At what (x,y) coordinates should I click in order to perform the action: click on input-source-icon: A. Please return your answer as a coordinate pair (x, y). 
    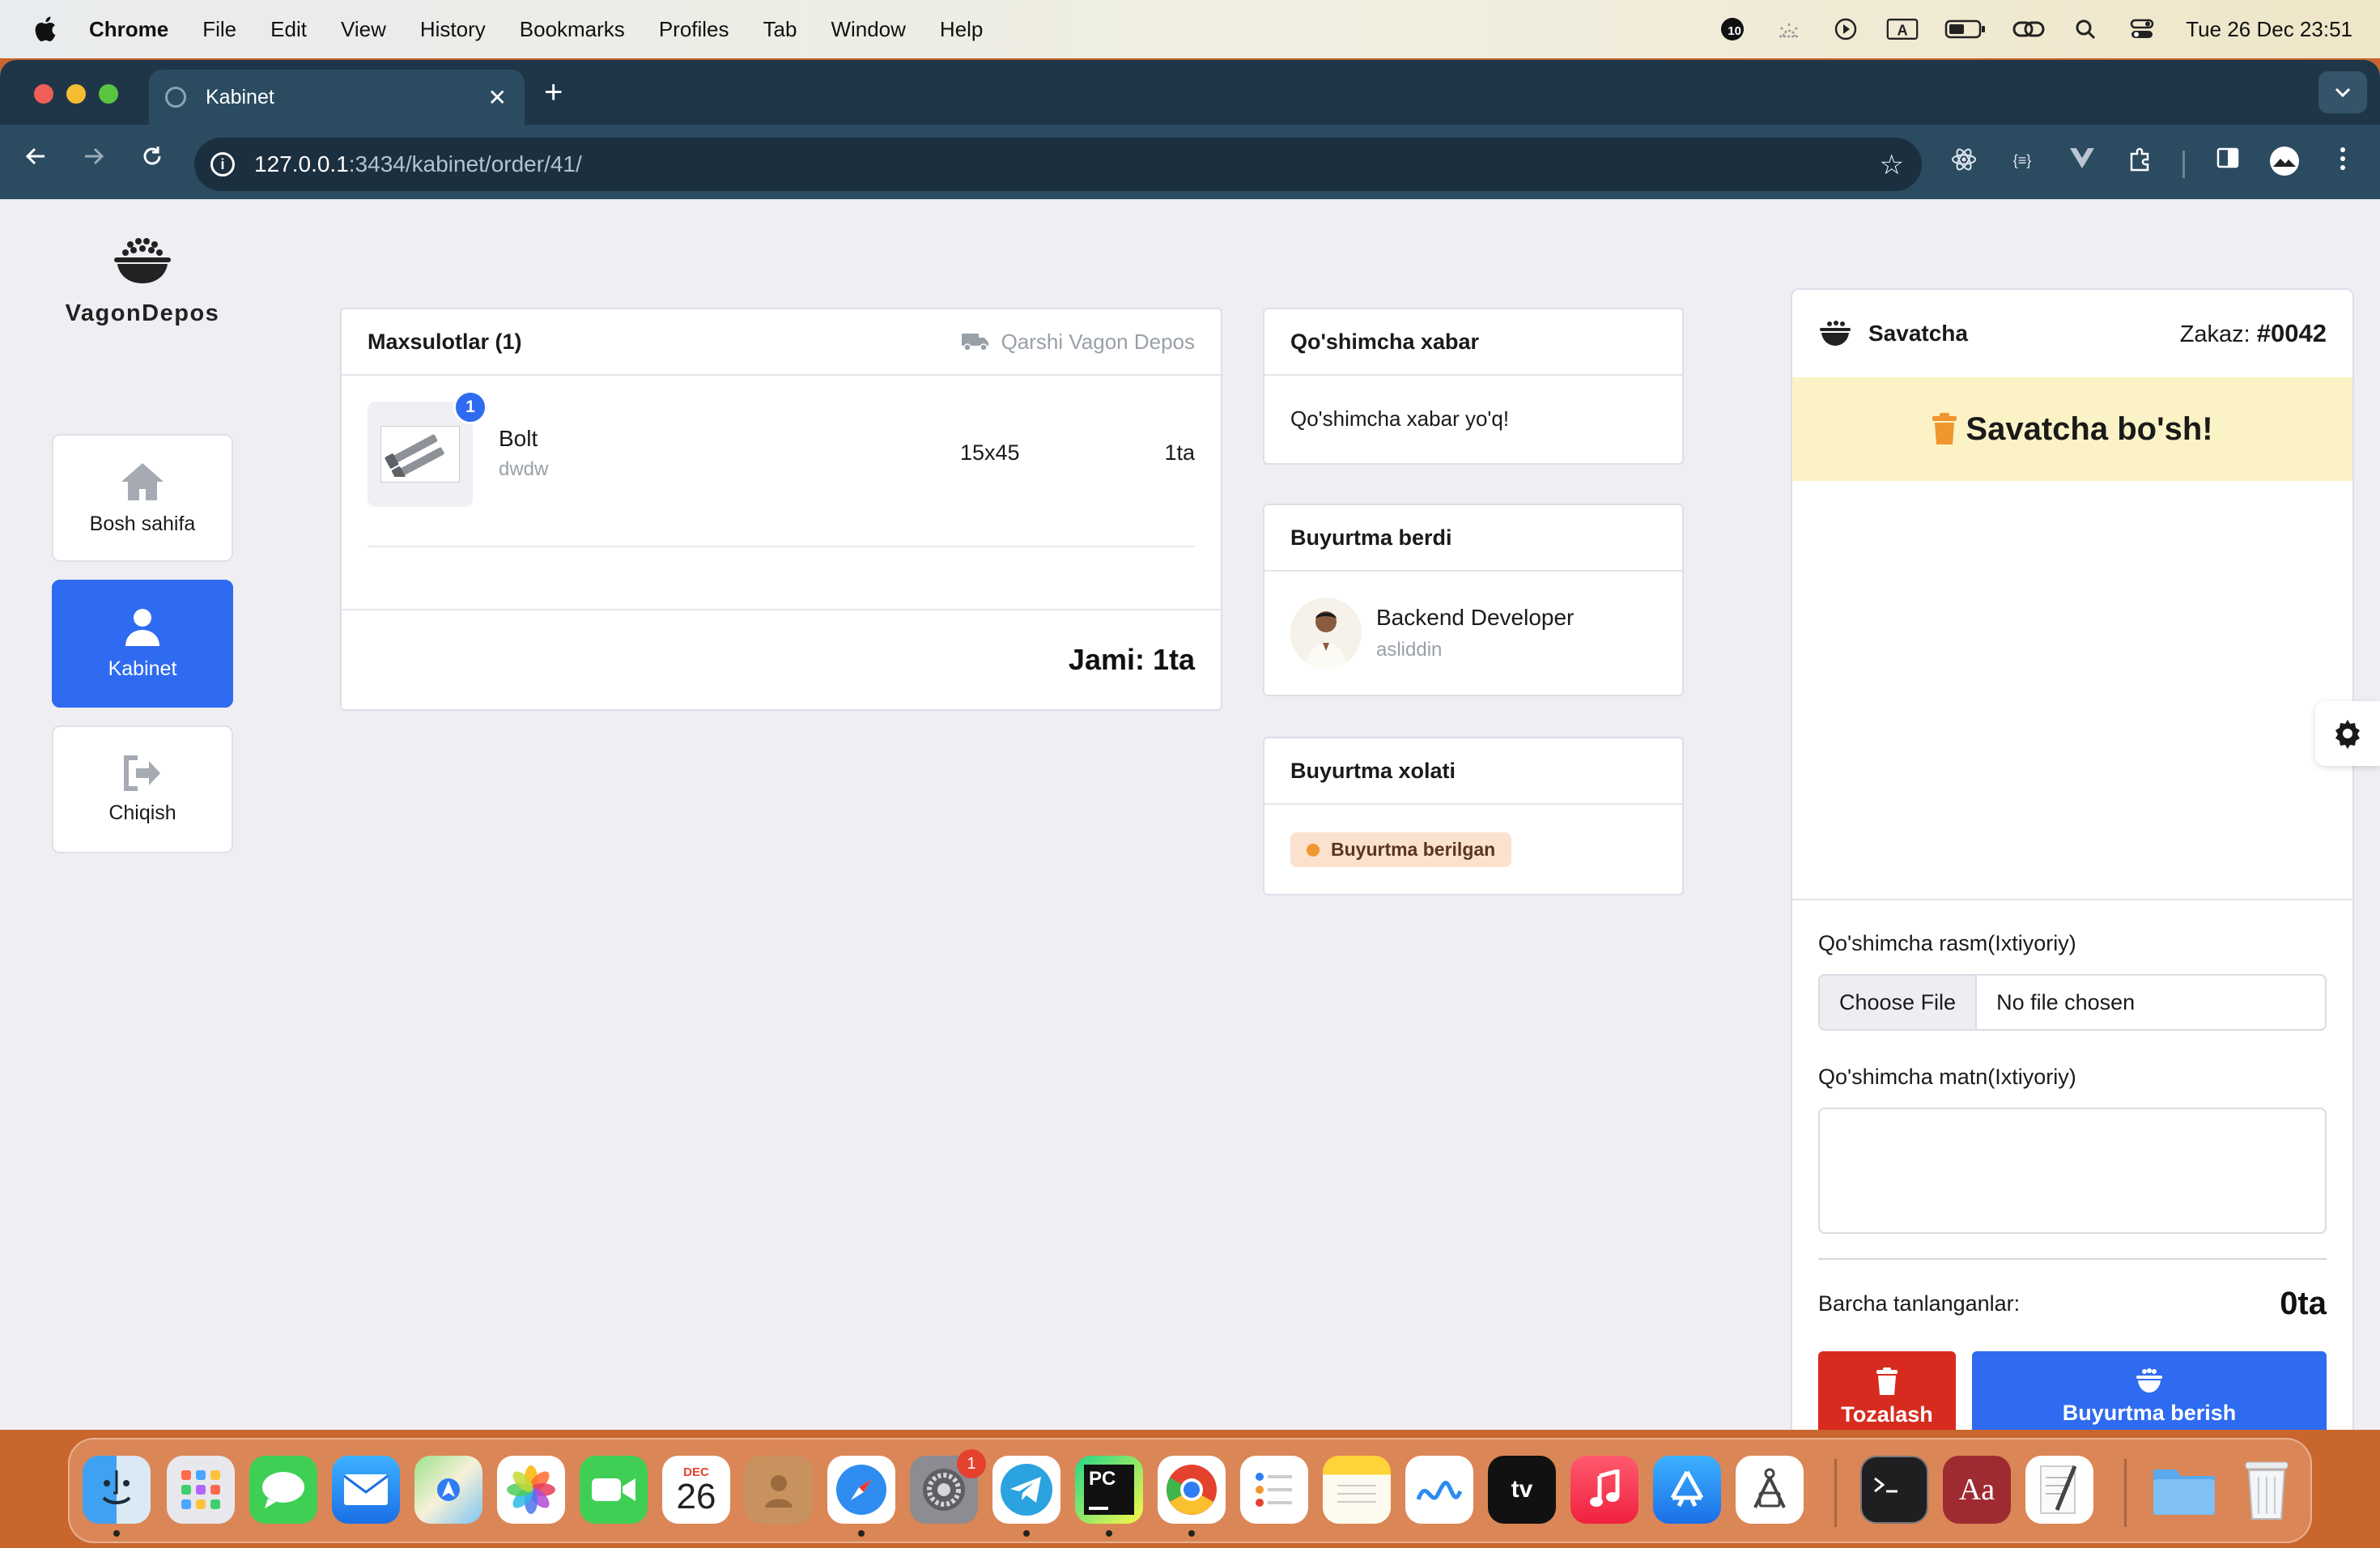
    Looking at the image, I should click on (1903, 29).